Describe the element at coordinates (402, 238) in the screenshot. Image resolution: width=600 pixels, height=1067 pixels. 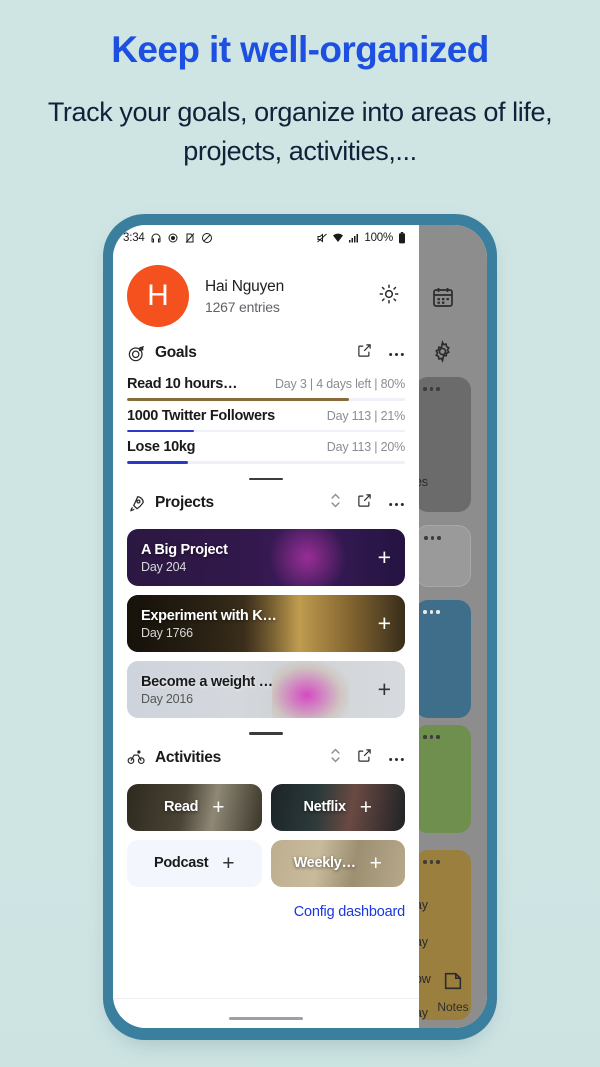
I see `battery-icon` at that location.